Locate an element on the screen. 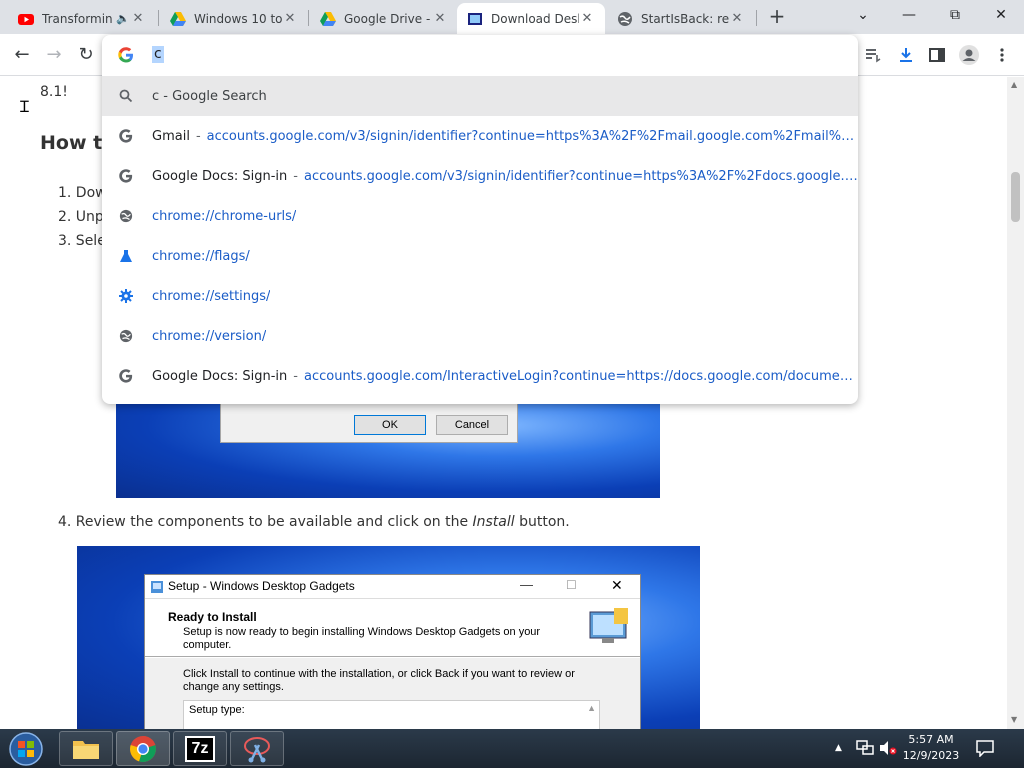 The height and width of the screenshot is (768, 1024). setup-type-label: Setup type: is located at coordinates (217, 710).